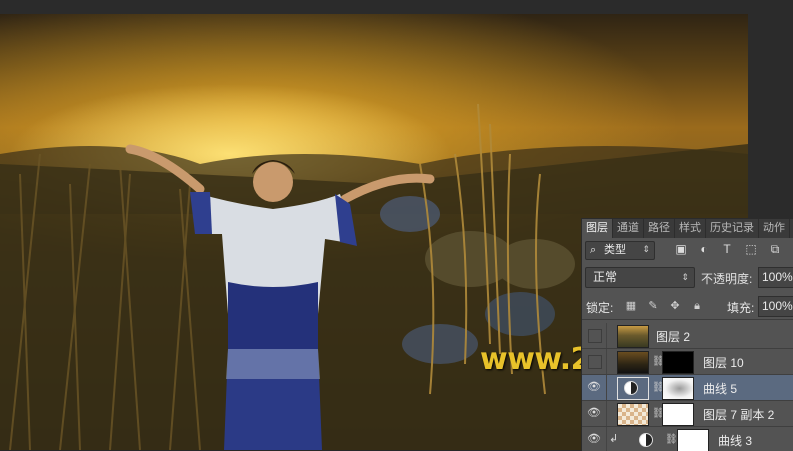 This screenshot has width=793, height=451. I want to click on shape-filter-icon: ⬚, so click(751, 249).